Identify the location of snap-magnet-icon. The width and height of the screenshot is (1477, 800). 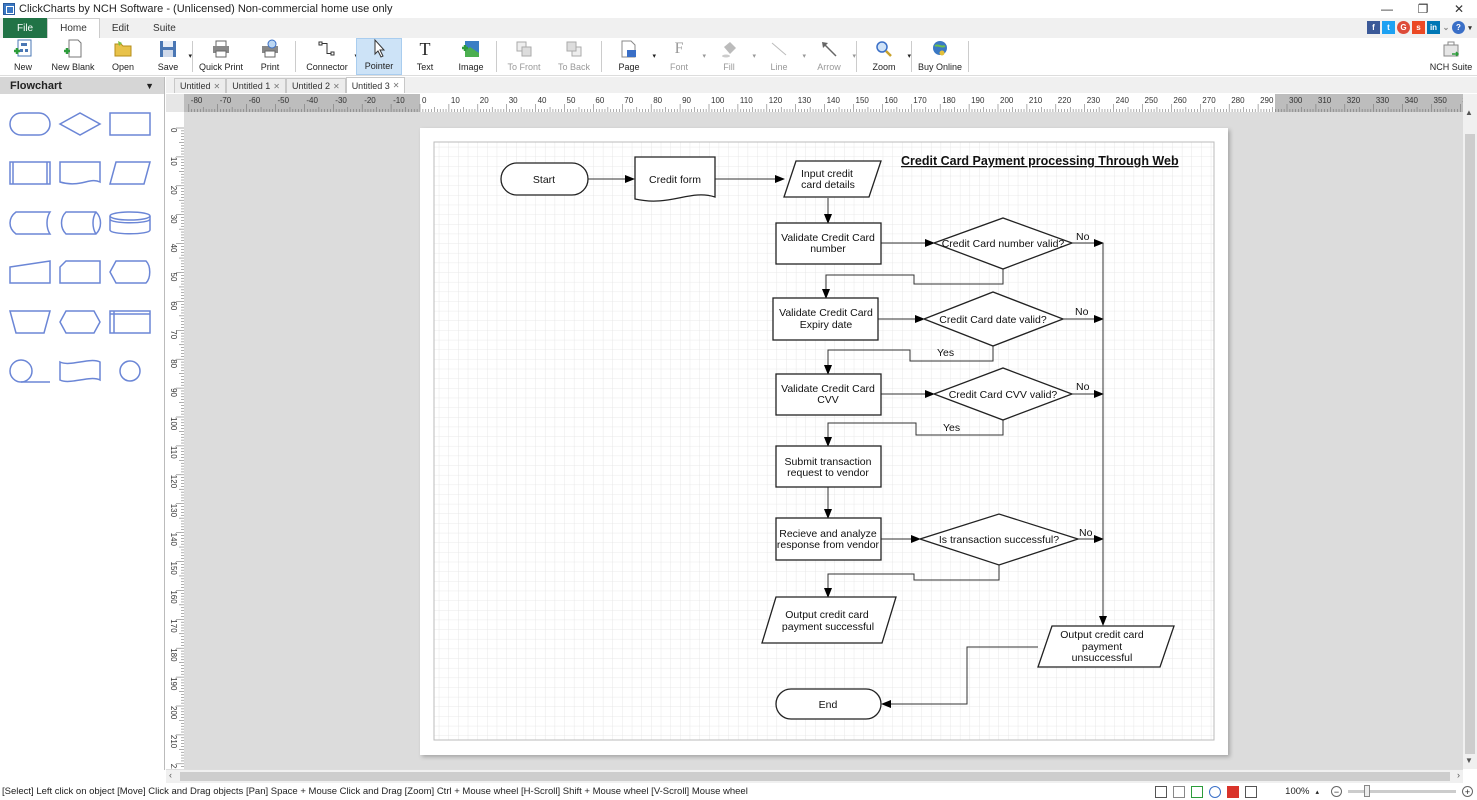
(1233, 791).